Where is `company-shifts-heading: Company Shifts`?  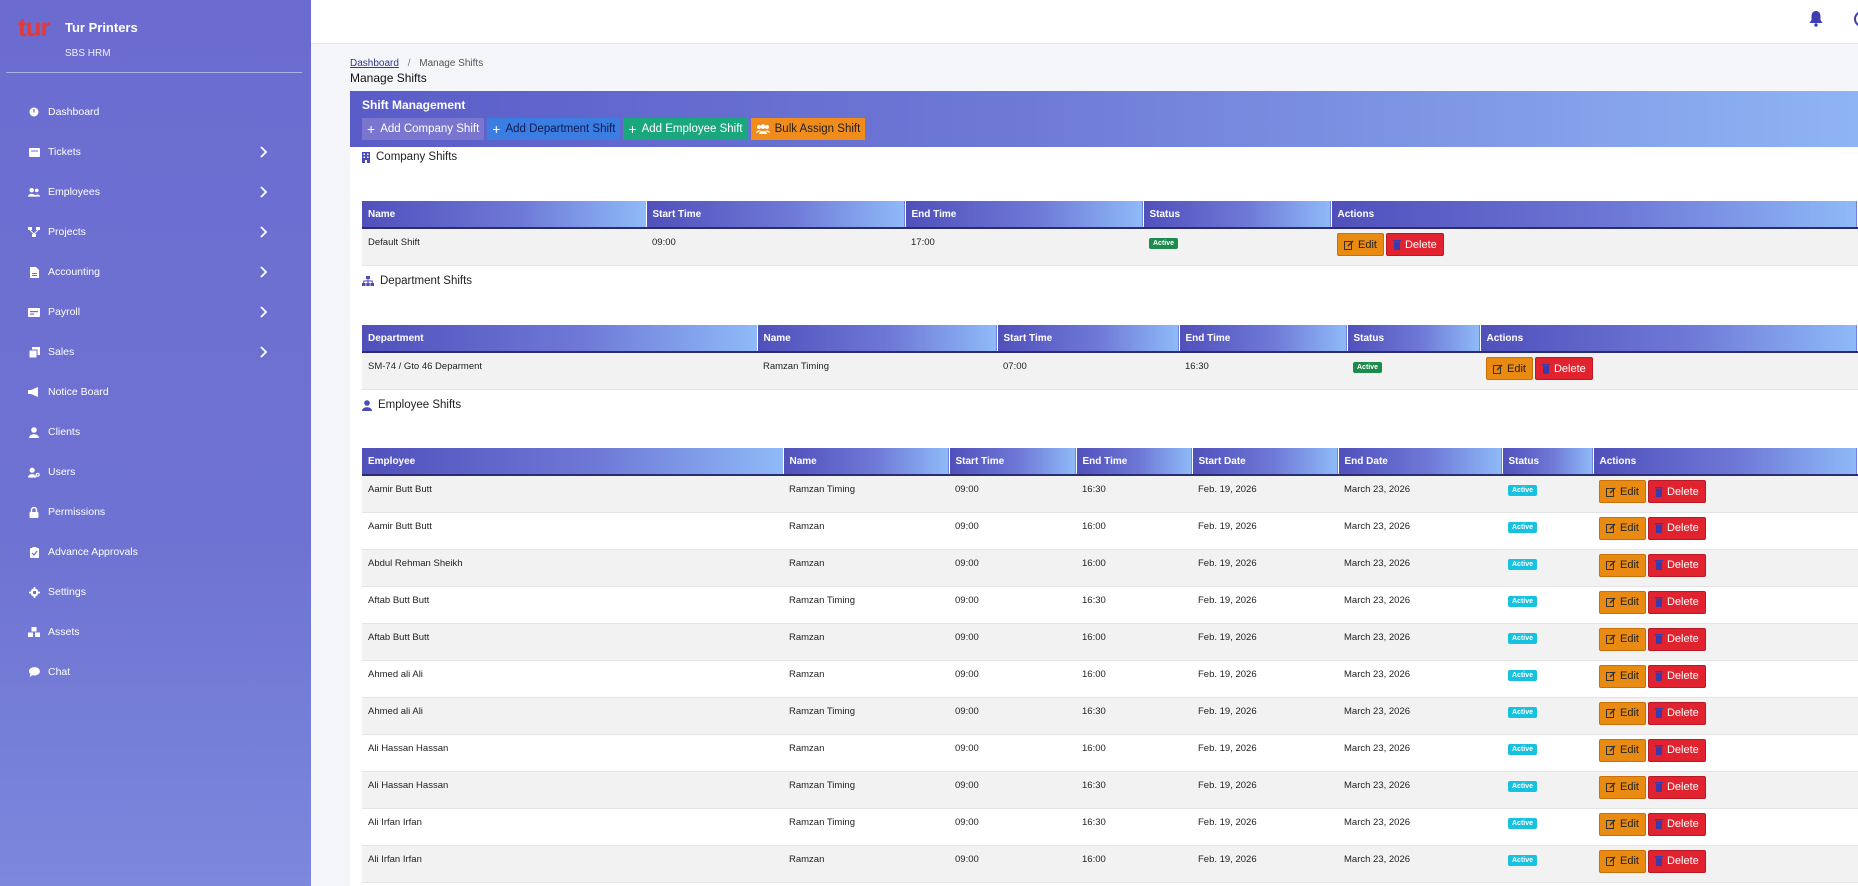 company-shifts-heading: Company Shifts is located at coordinates (409, 157).